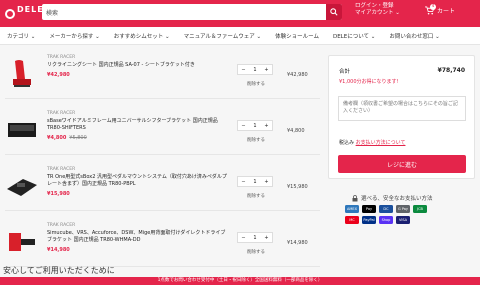 This screenshot has width=480, height=285. I want to click on payment-info: 税込み お支払い方法について, so click(372, 142).